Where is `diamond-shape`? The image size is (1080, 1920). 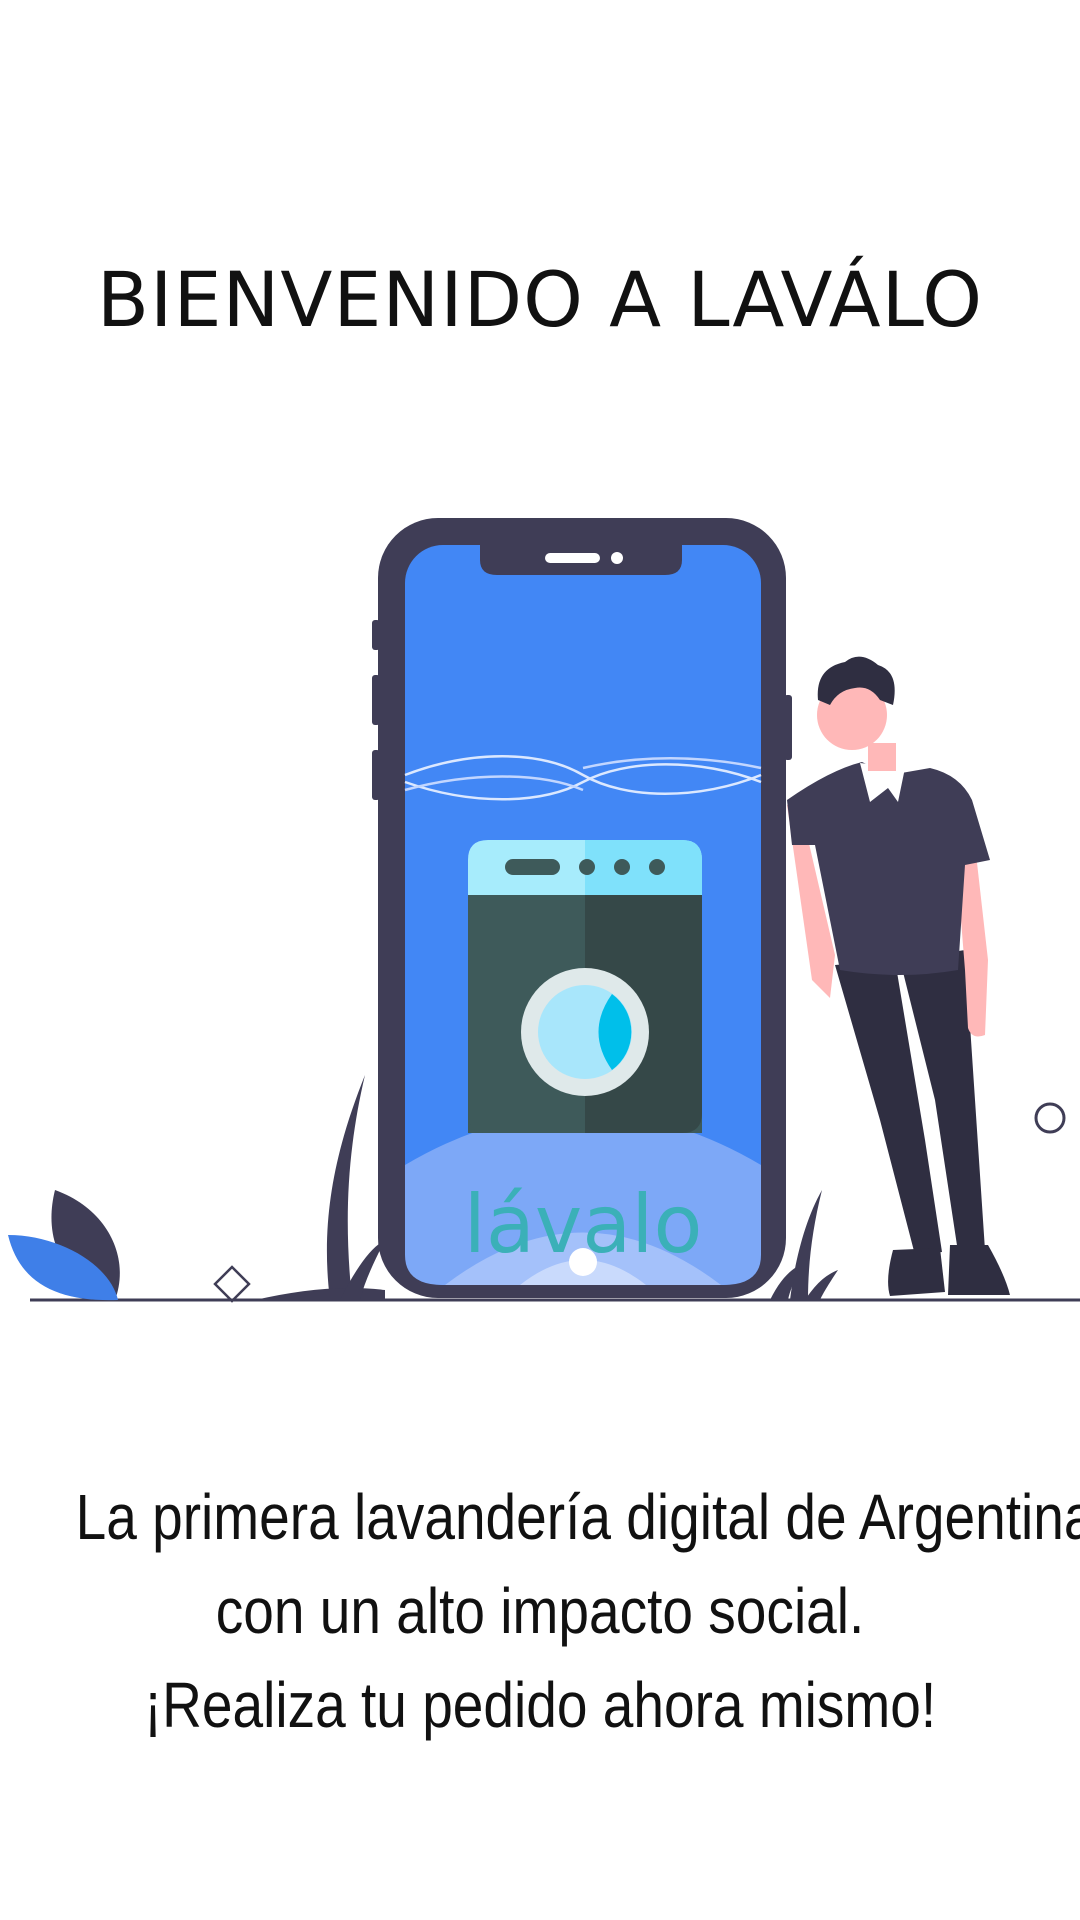
diamond-shape is located at coordinates (232, 1284).